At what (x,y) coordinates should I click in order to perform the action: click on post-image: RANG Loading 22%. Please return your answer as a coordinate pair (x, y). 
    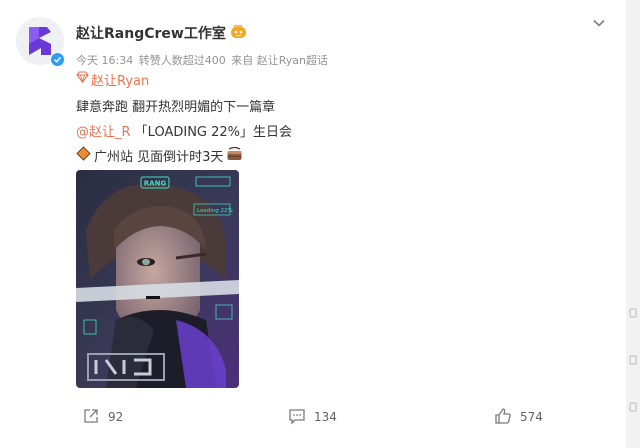
    Looking at the image, I should click on (157, 279).